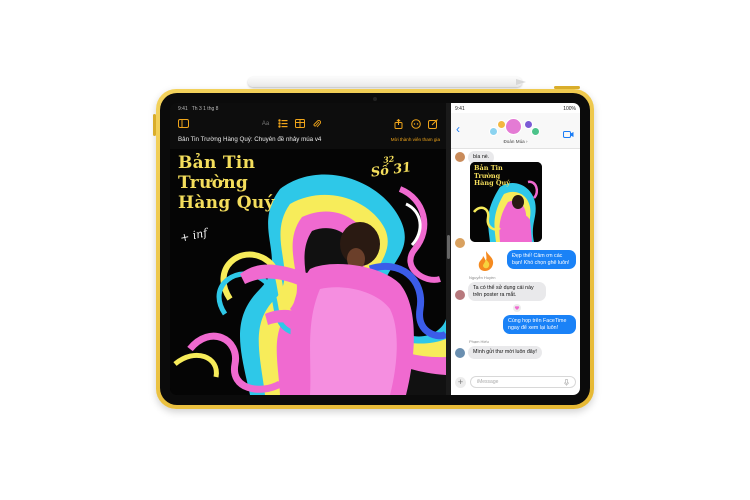 The height and width of the screenshot is (500, 750). What do you see at coordinates (375, 99) in the screenshot?
I see `front-camera` at bounding box center [375, 99].